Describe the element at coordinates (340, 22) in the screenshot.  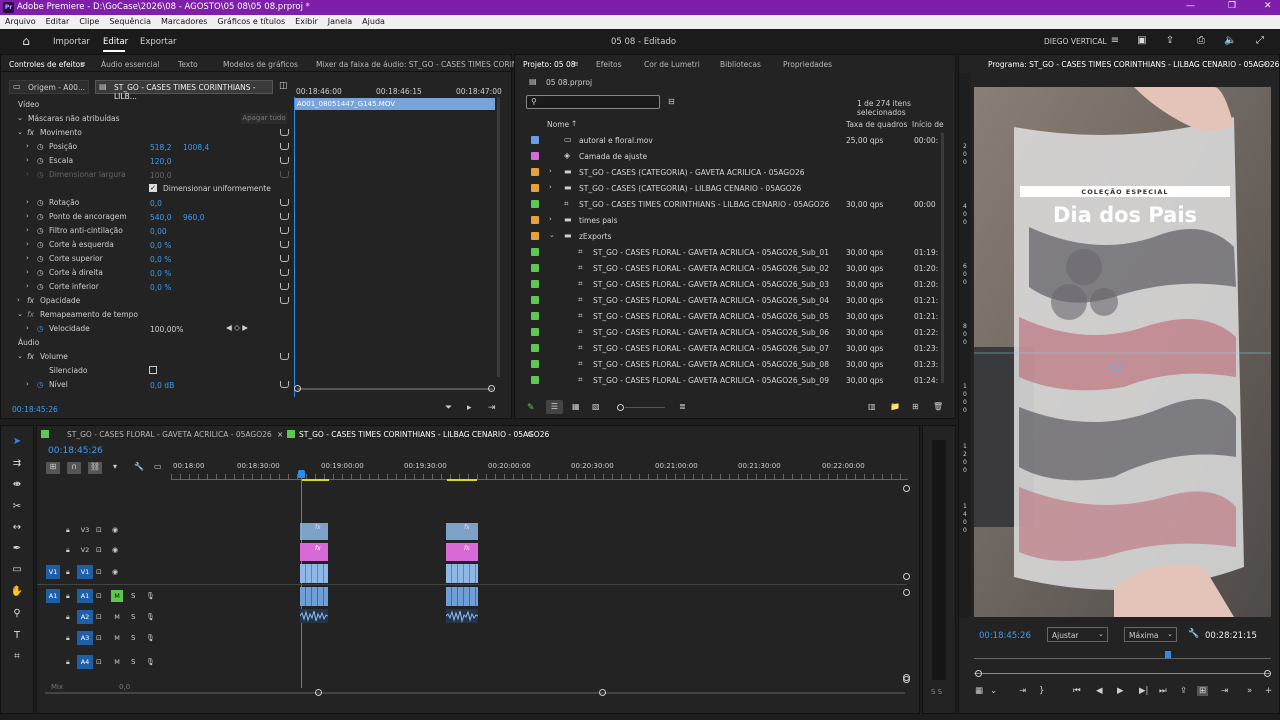
I see `menu-janela: Janela` at that location.